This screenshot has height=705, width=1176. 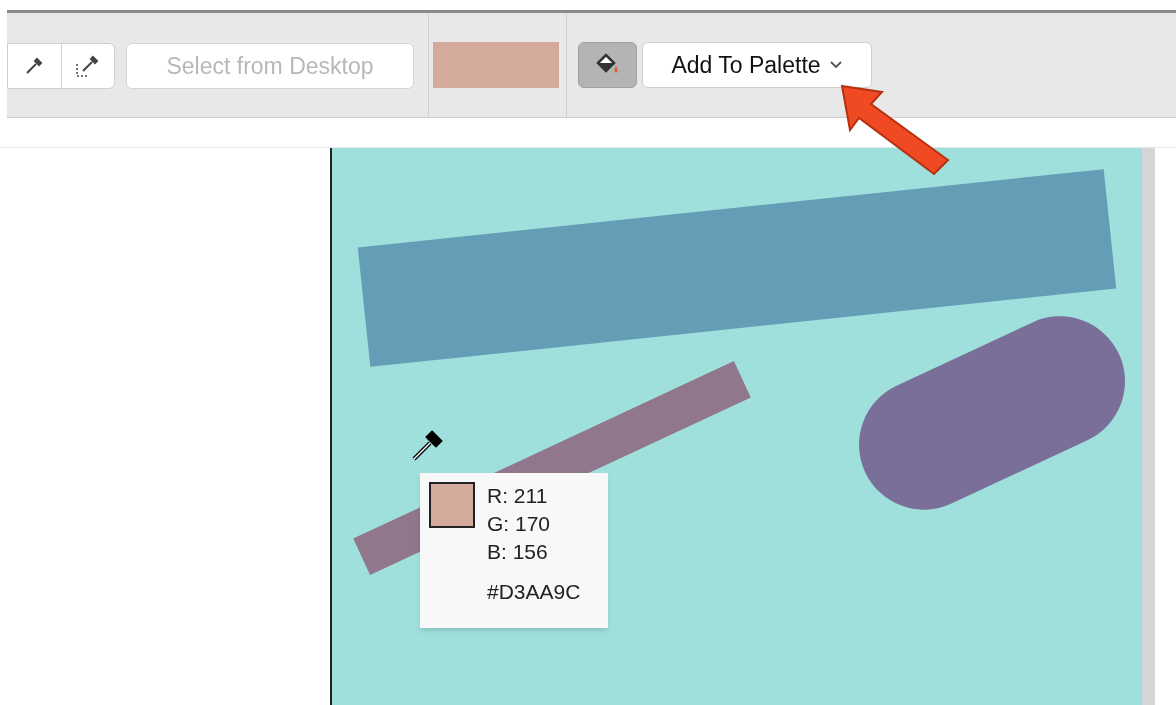 I want to click on add-to-palette-dropdown: Add To Palette, so click(x=757, y=65).